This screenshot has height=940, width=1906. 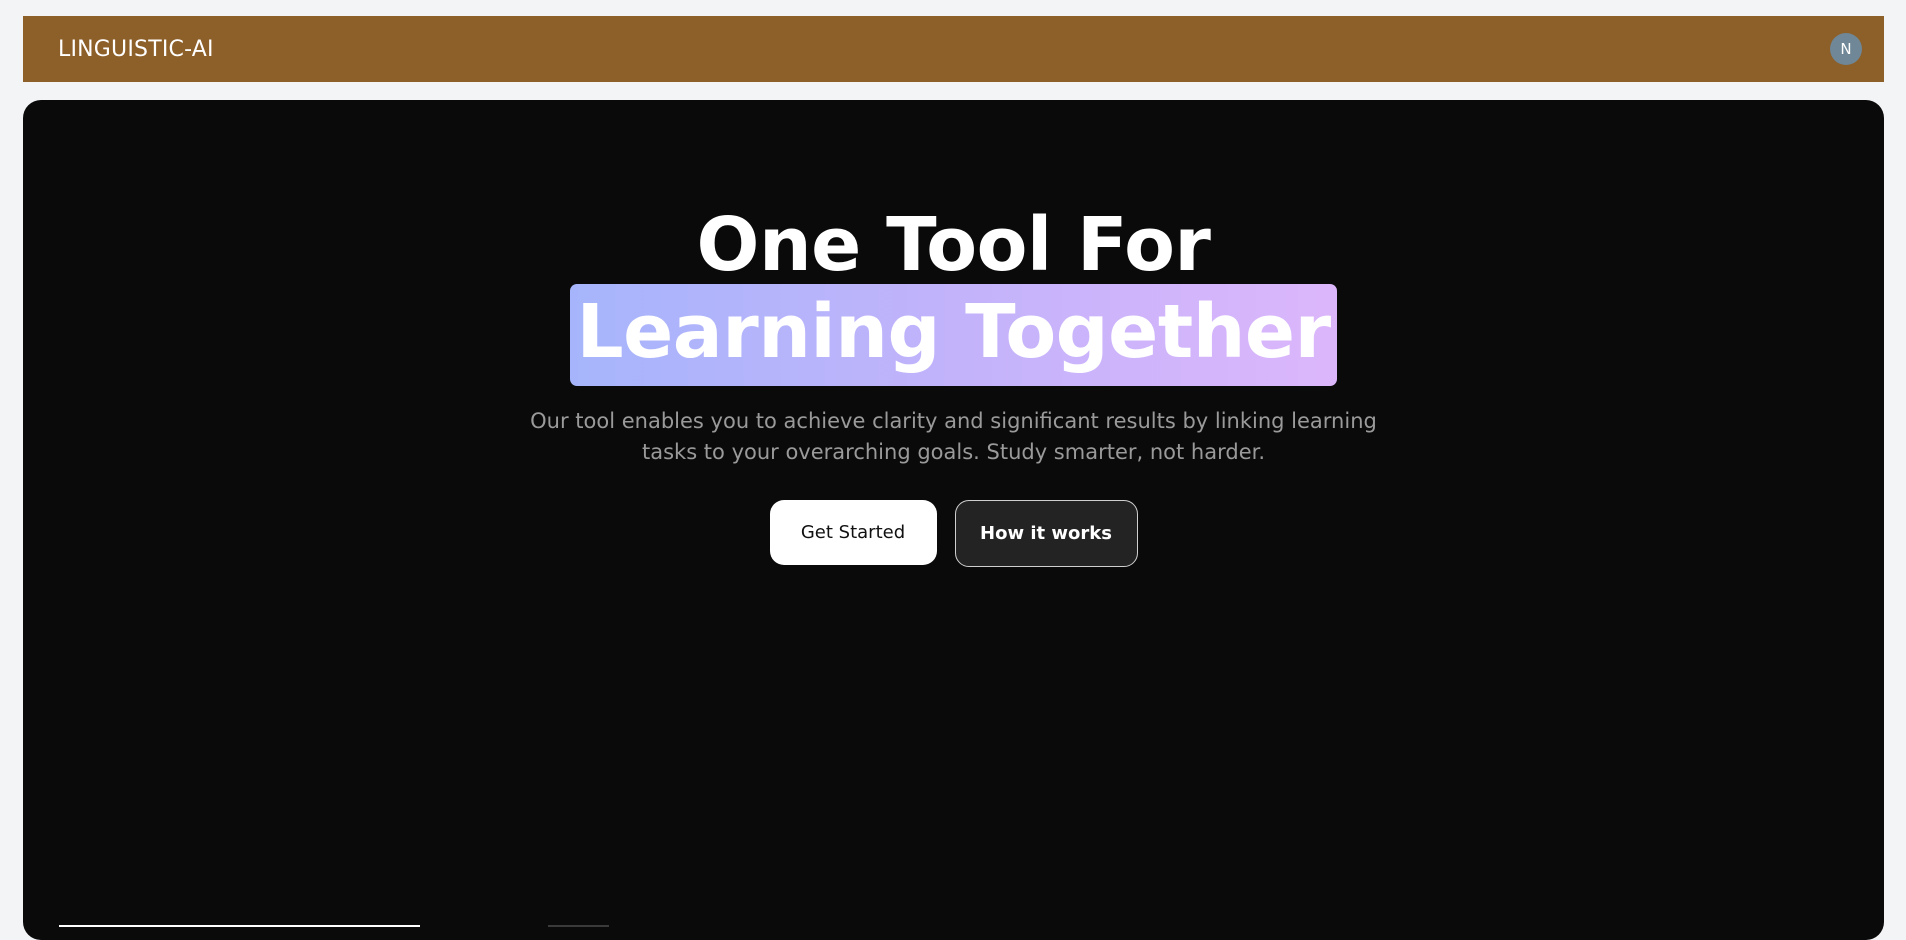 I want to click on hero-actions: Get Started How it works, so click(x=953, y=533).